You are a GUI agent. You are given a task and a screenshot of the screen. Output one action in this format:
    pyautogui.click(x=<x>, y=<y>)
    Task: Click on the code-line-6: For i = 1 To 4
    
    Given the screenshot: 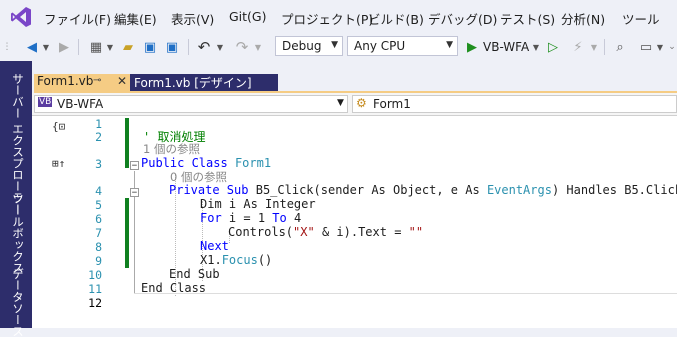 What is the action you would take?
    pyautogui.click(x=250, y=218)
    